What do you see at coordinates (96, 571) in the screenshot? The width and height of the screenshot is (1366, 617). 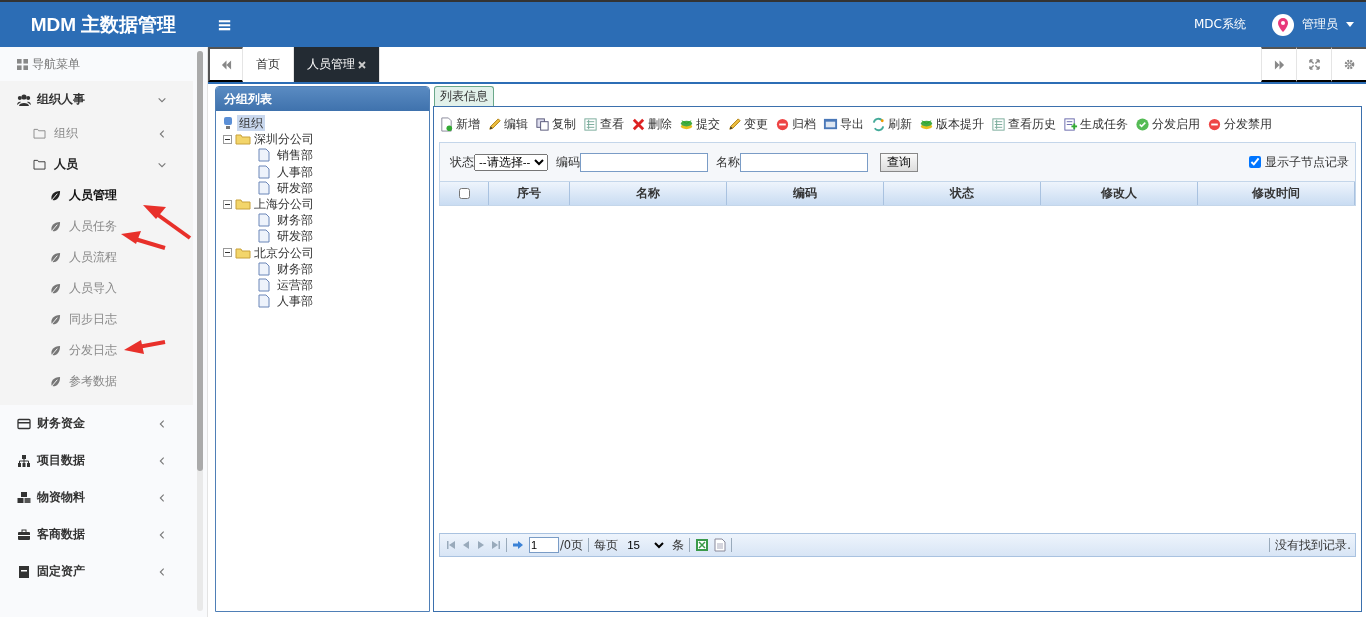 I see `nav-group: 固定资产` at bounding box center [96, 571].